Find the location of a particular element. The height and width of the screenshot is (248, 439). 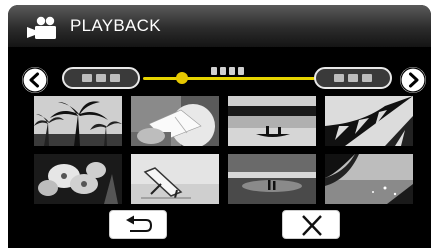

chevron-left-icon is located at coordinates (35, 80).